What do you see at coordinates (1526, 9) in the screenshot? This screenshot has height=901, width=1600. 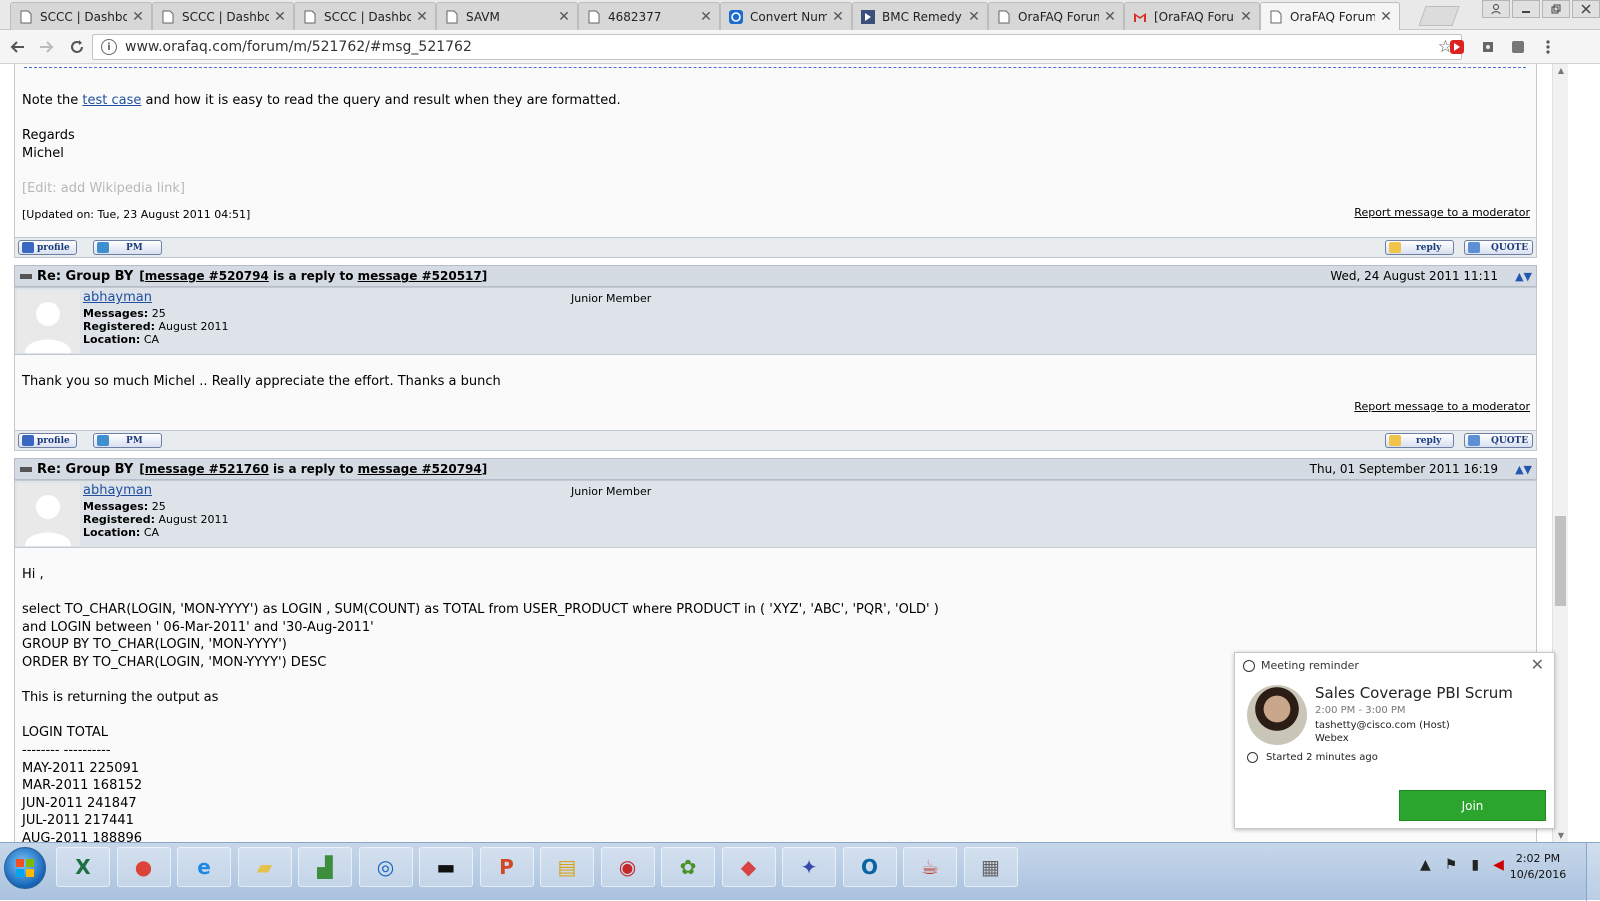 I see `minimize-icon` at bounding box center [1526, 9].